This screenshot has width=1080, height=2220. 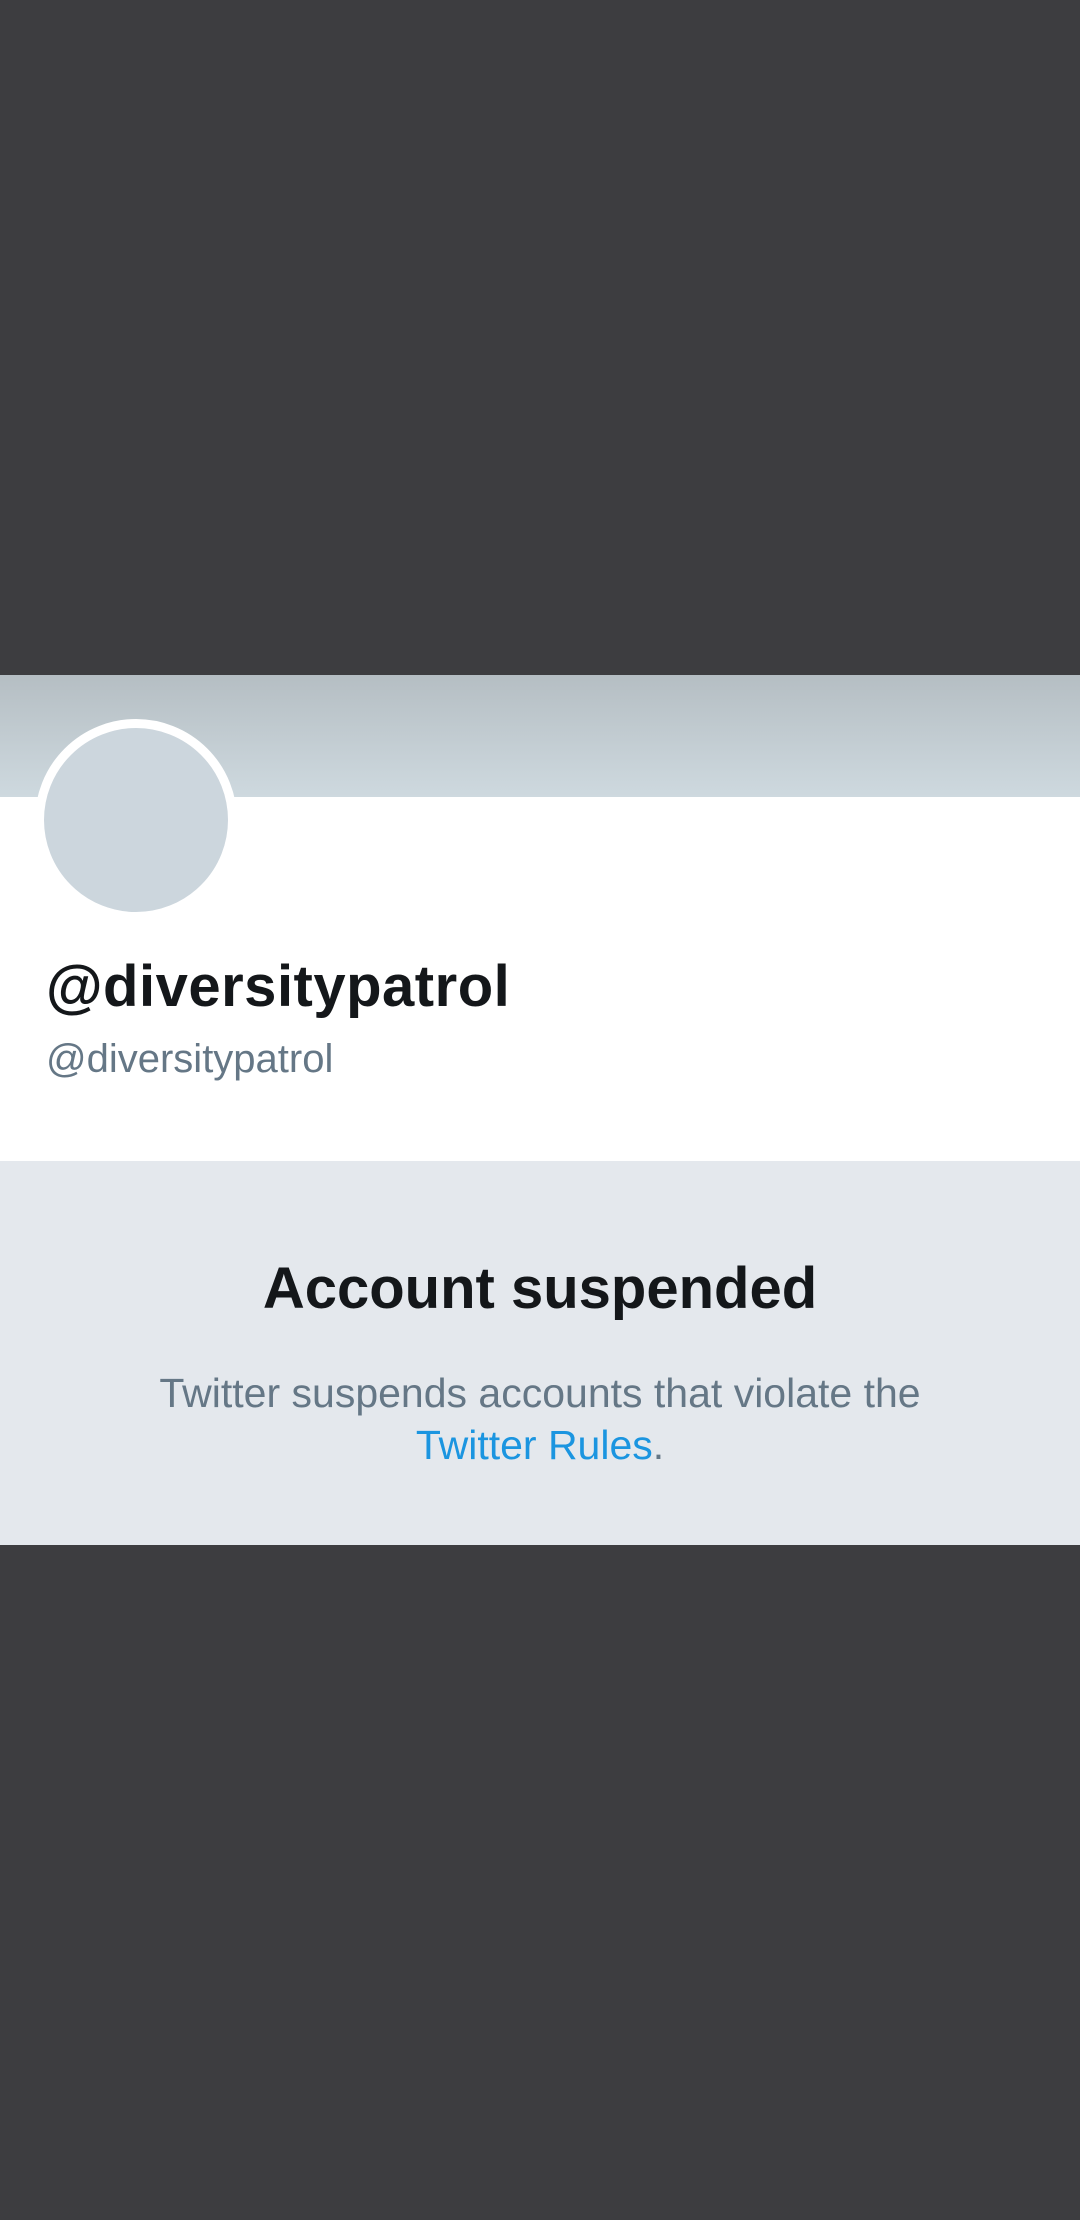 What do you see at coordinates (658, 1445) in the screenshot?
I see `suspension-message-period: .` at bounding box center [658, 1445].